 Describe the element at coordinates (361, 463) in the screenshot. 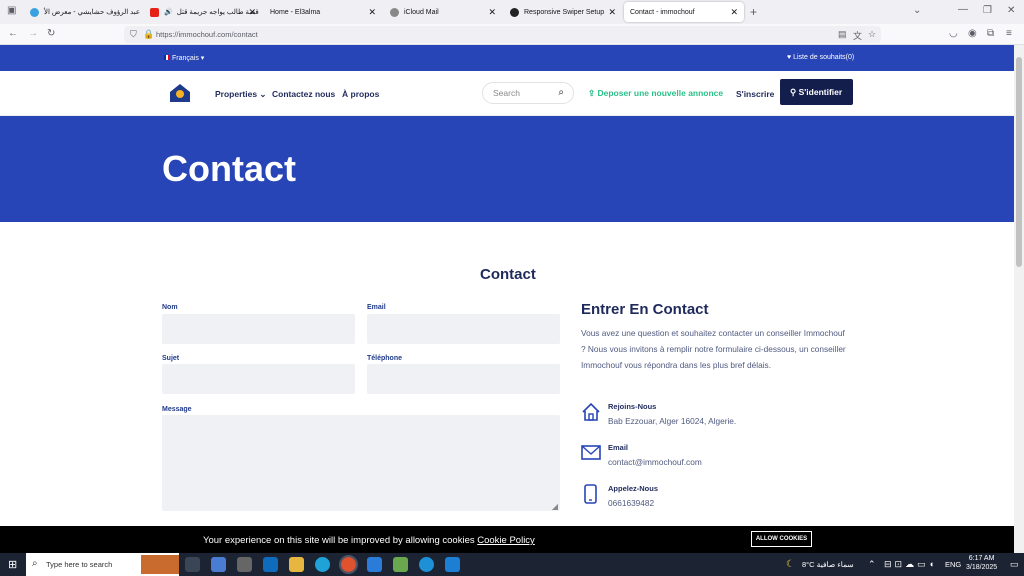

I see `message-textarea: ◢` at that location.